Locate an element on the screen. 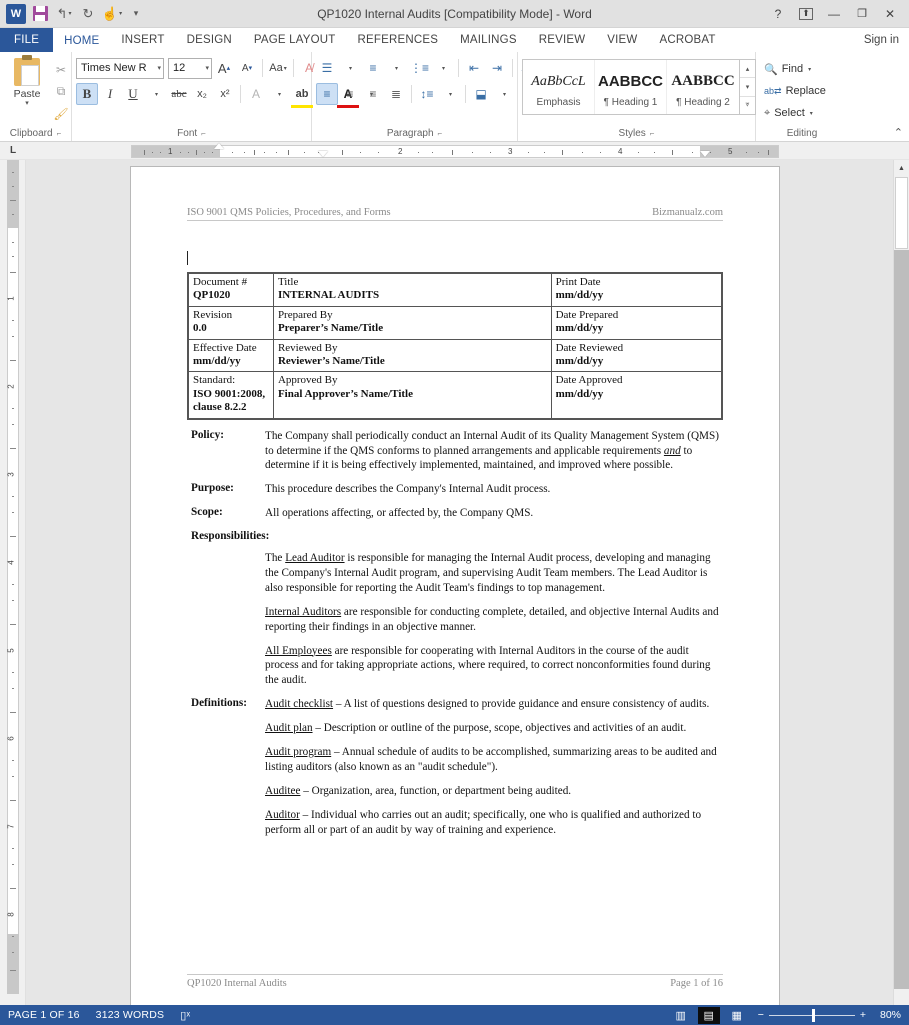  text-effects-chevron-icon: ▾ is located at coordinates (279, 94).